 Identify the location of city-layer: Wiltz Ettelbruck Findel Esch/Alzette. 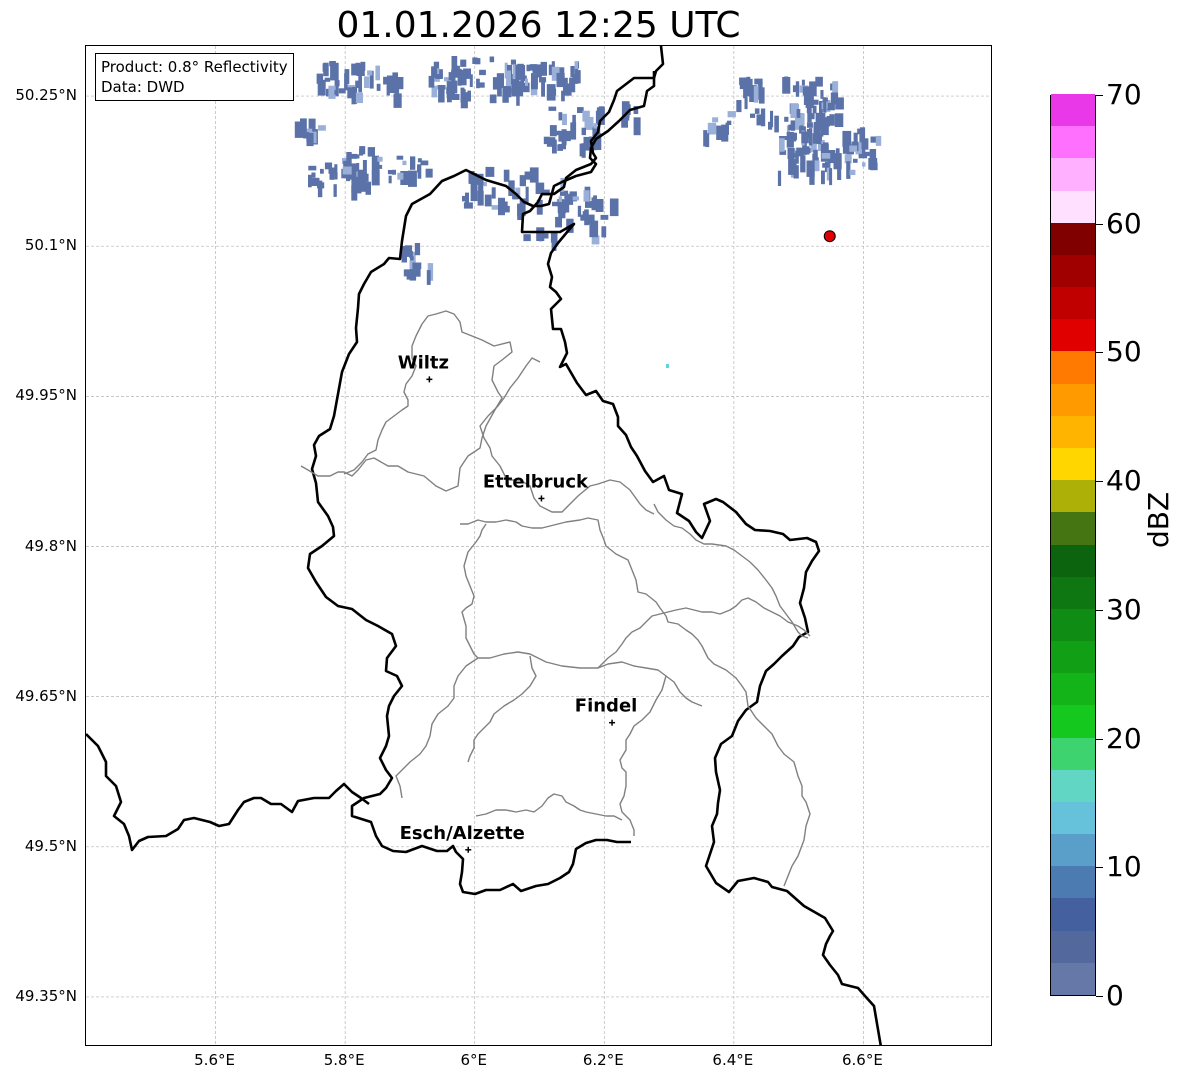
(518, 602).